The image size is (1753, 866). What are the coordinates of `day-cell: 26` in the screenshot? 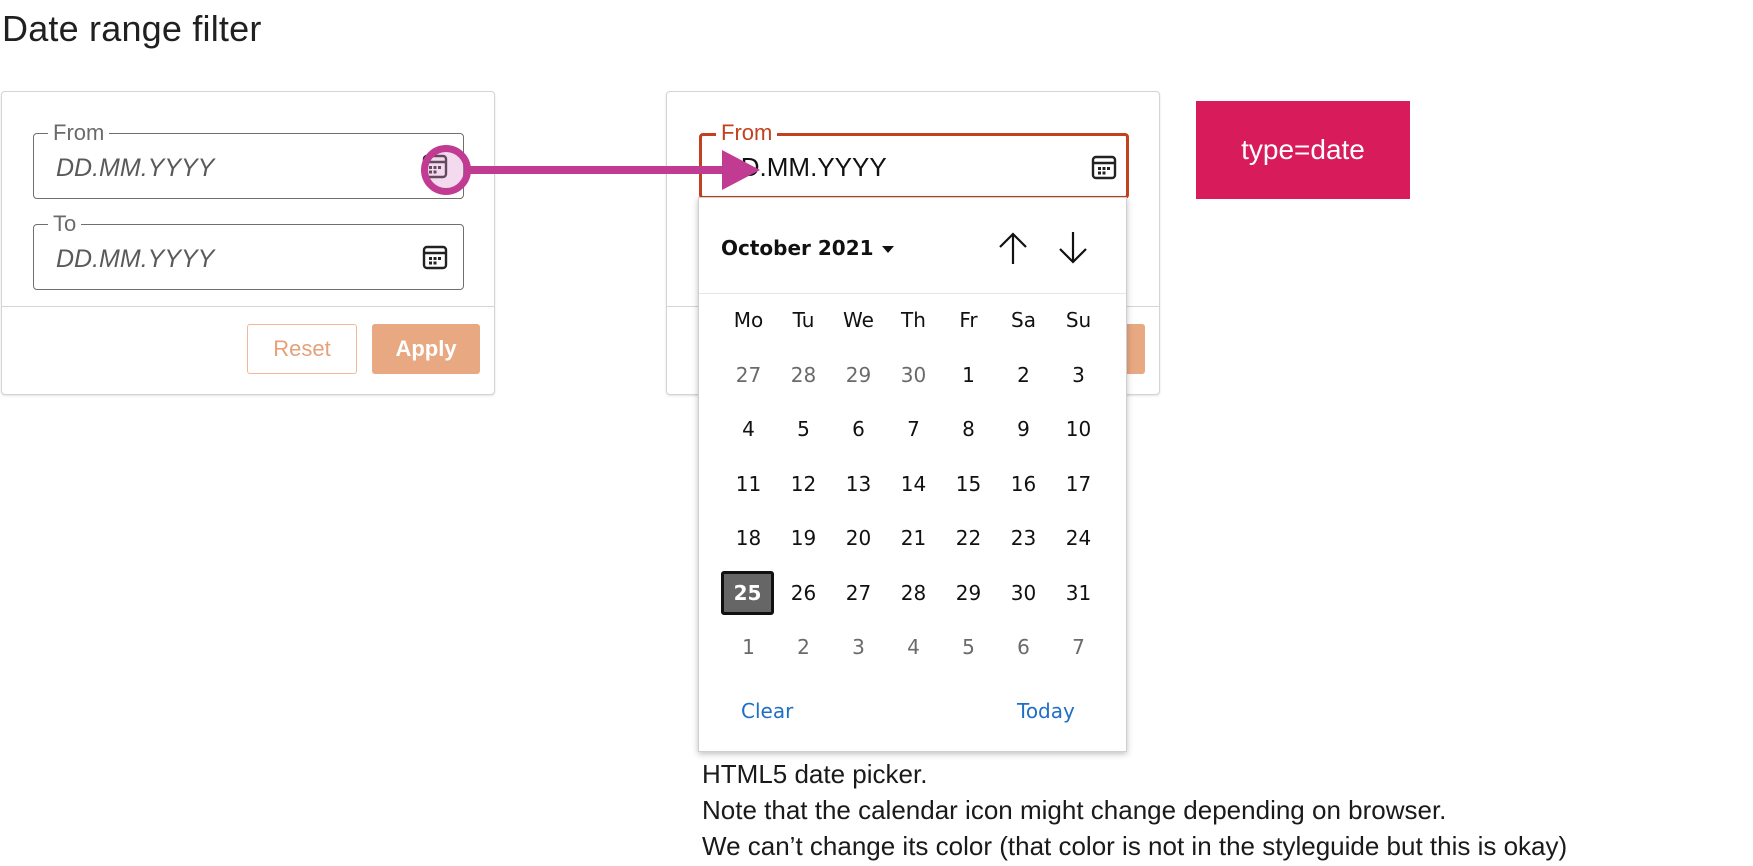 It's located at (803, 593).